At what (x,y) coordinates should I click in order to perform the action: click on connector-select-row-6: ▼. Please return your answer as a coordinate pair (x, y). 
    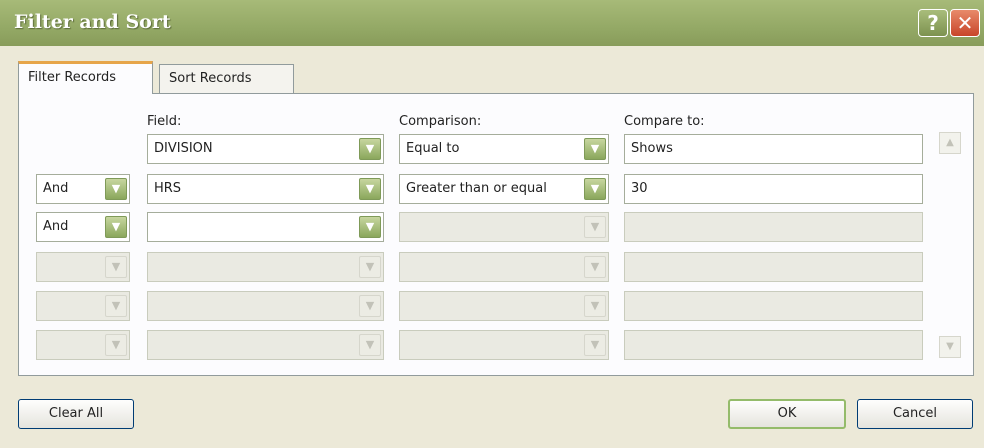
    Looking at the image, I should click on (83, 345).